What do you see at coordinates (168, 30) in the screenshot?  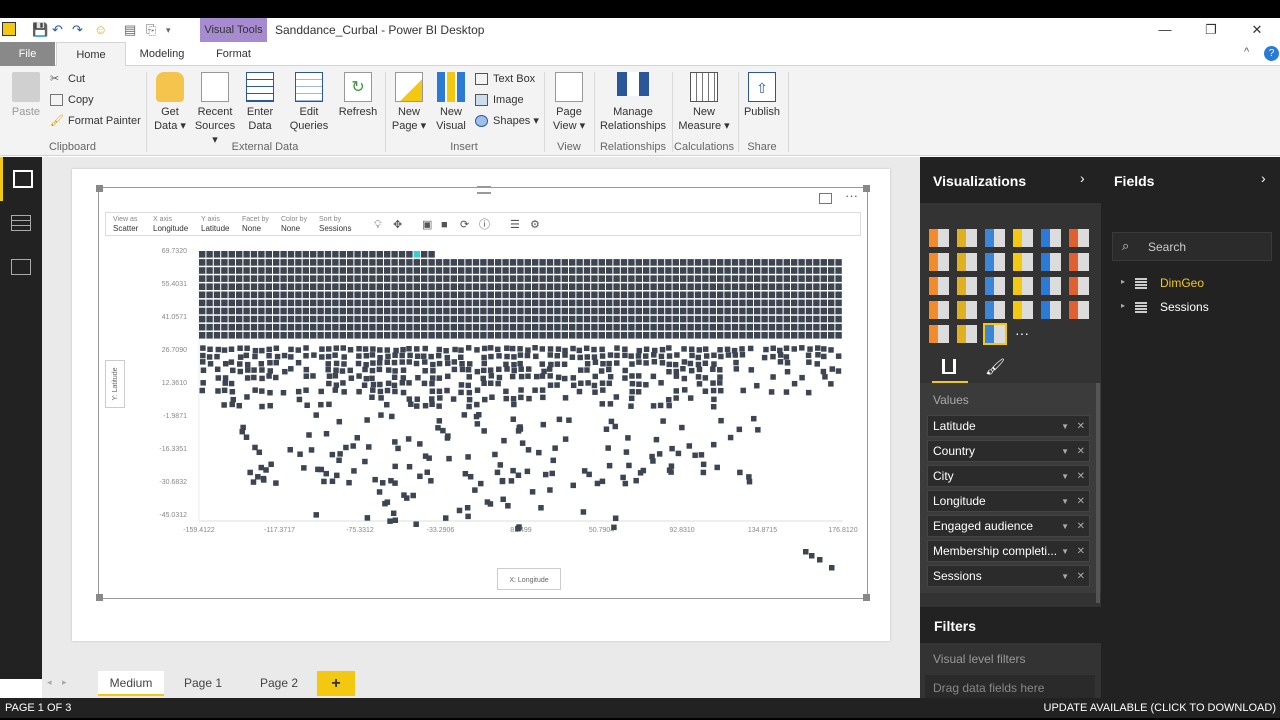 I see `qat-customize-icon: ▾` at bounding box center [168, 30].